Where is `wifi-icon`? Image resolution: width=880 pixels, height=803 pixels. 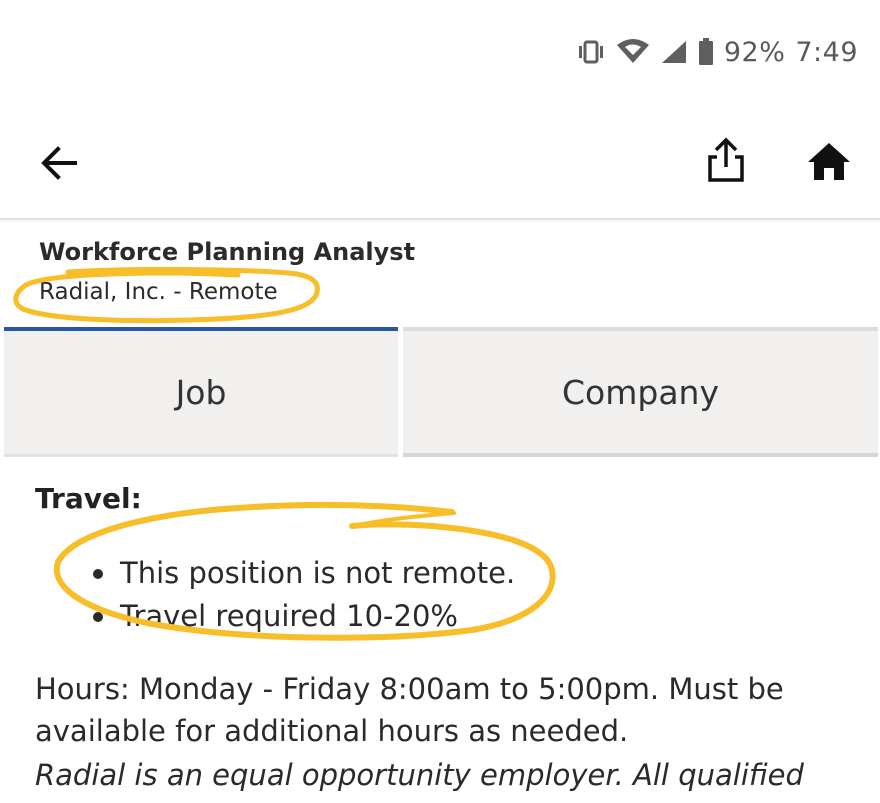 wifi-icon is located at coordinates (633, 52).